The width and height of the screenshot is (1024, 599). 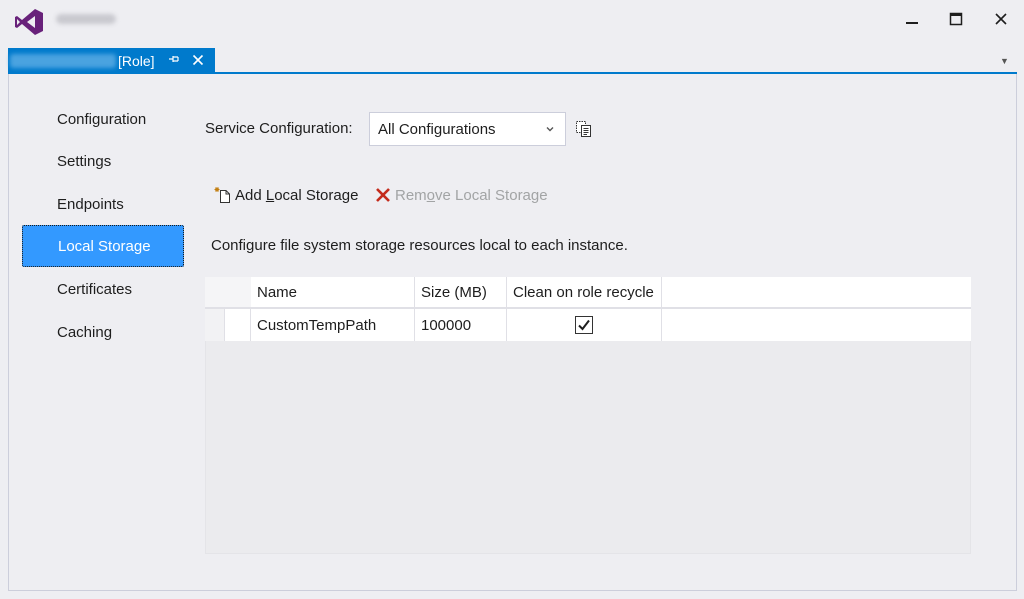 What do you see at coordinates (316, 195) in the screenshot?
I see `label-part: ocal Storage` at bounding box center [316, 195].